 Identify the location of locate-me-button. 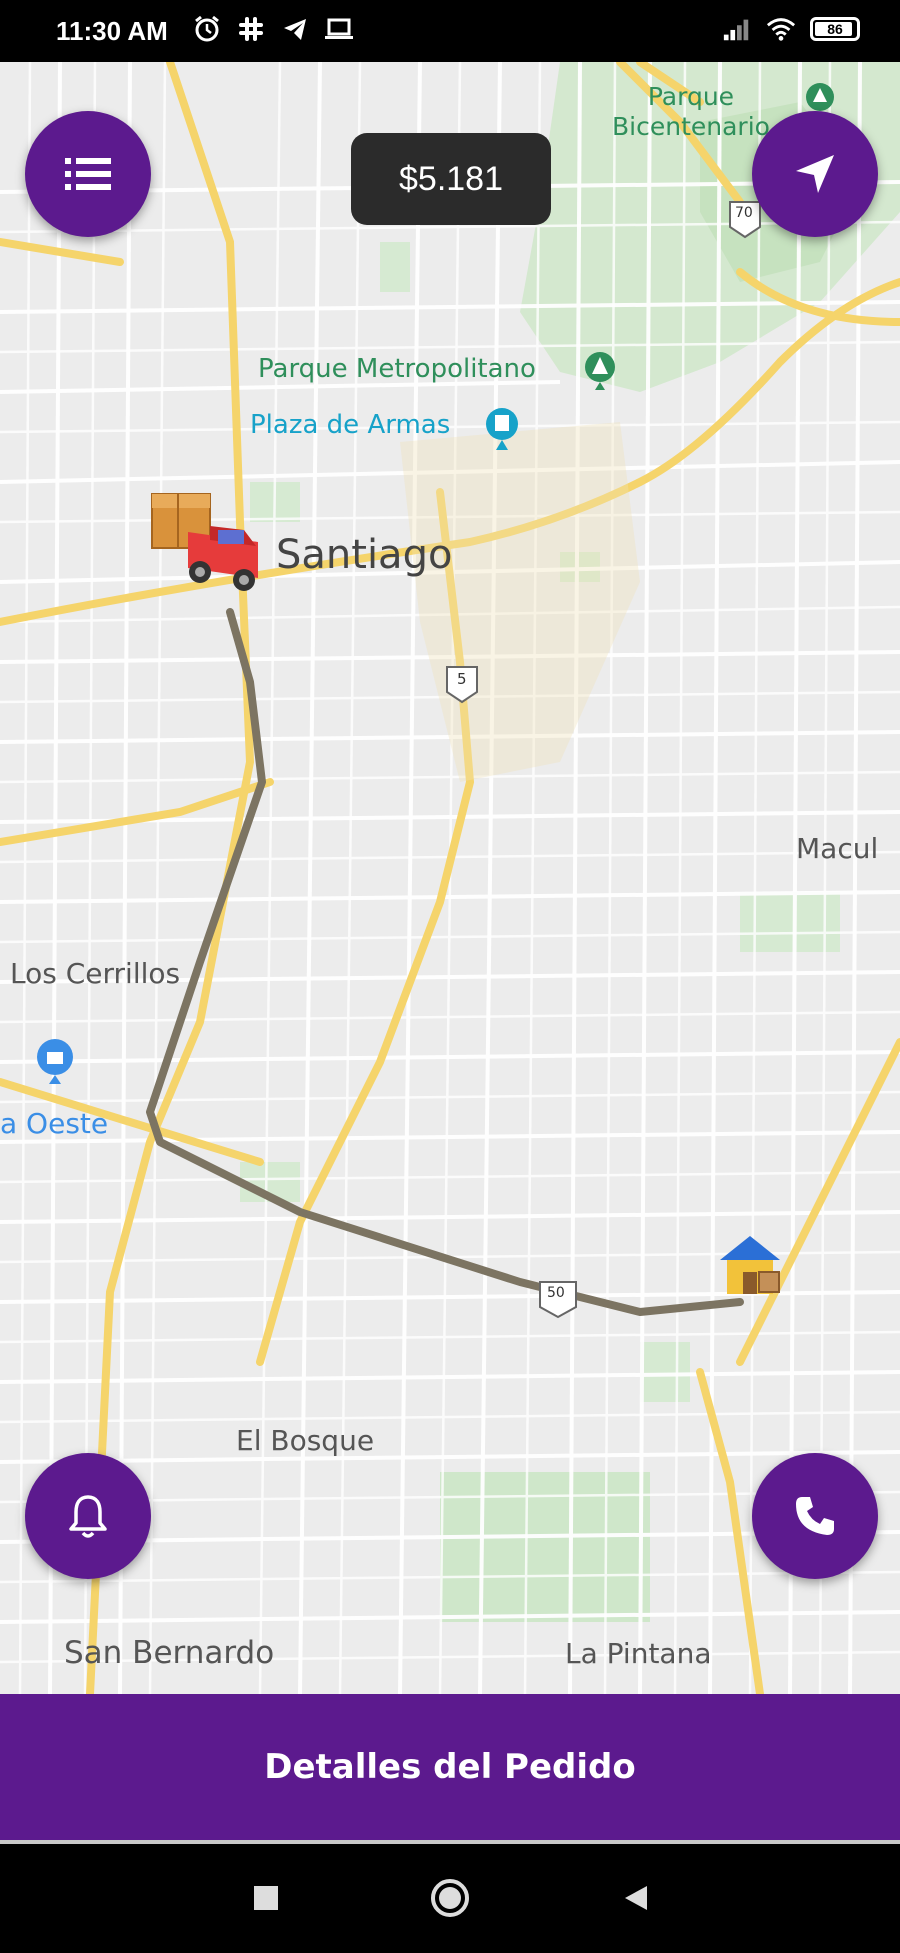
(815, 174).